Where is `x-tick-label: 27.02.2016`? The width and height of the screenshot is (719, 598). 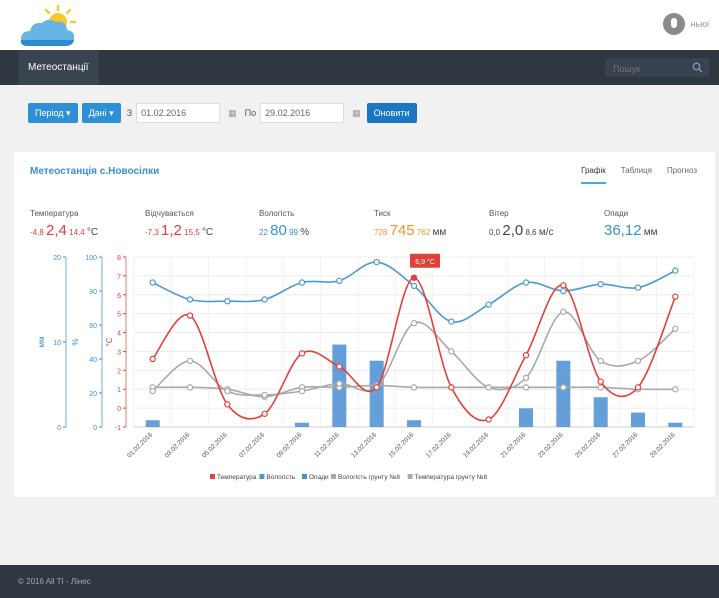
x-tick-label: 27.02.2016 is located at coordinates (625, 445).